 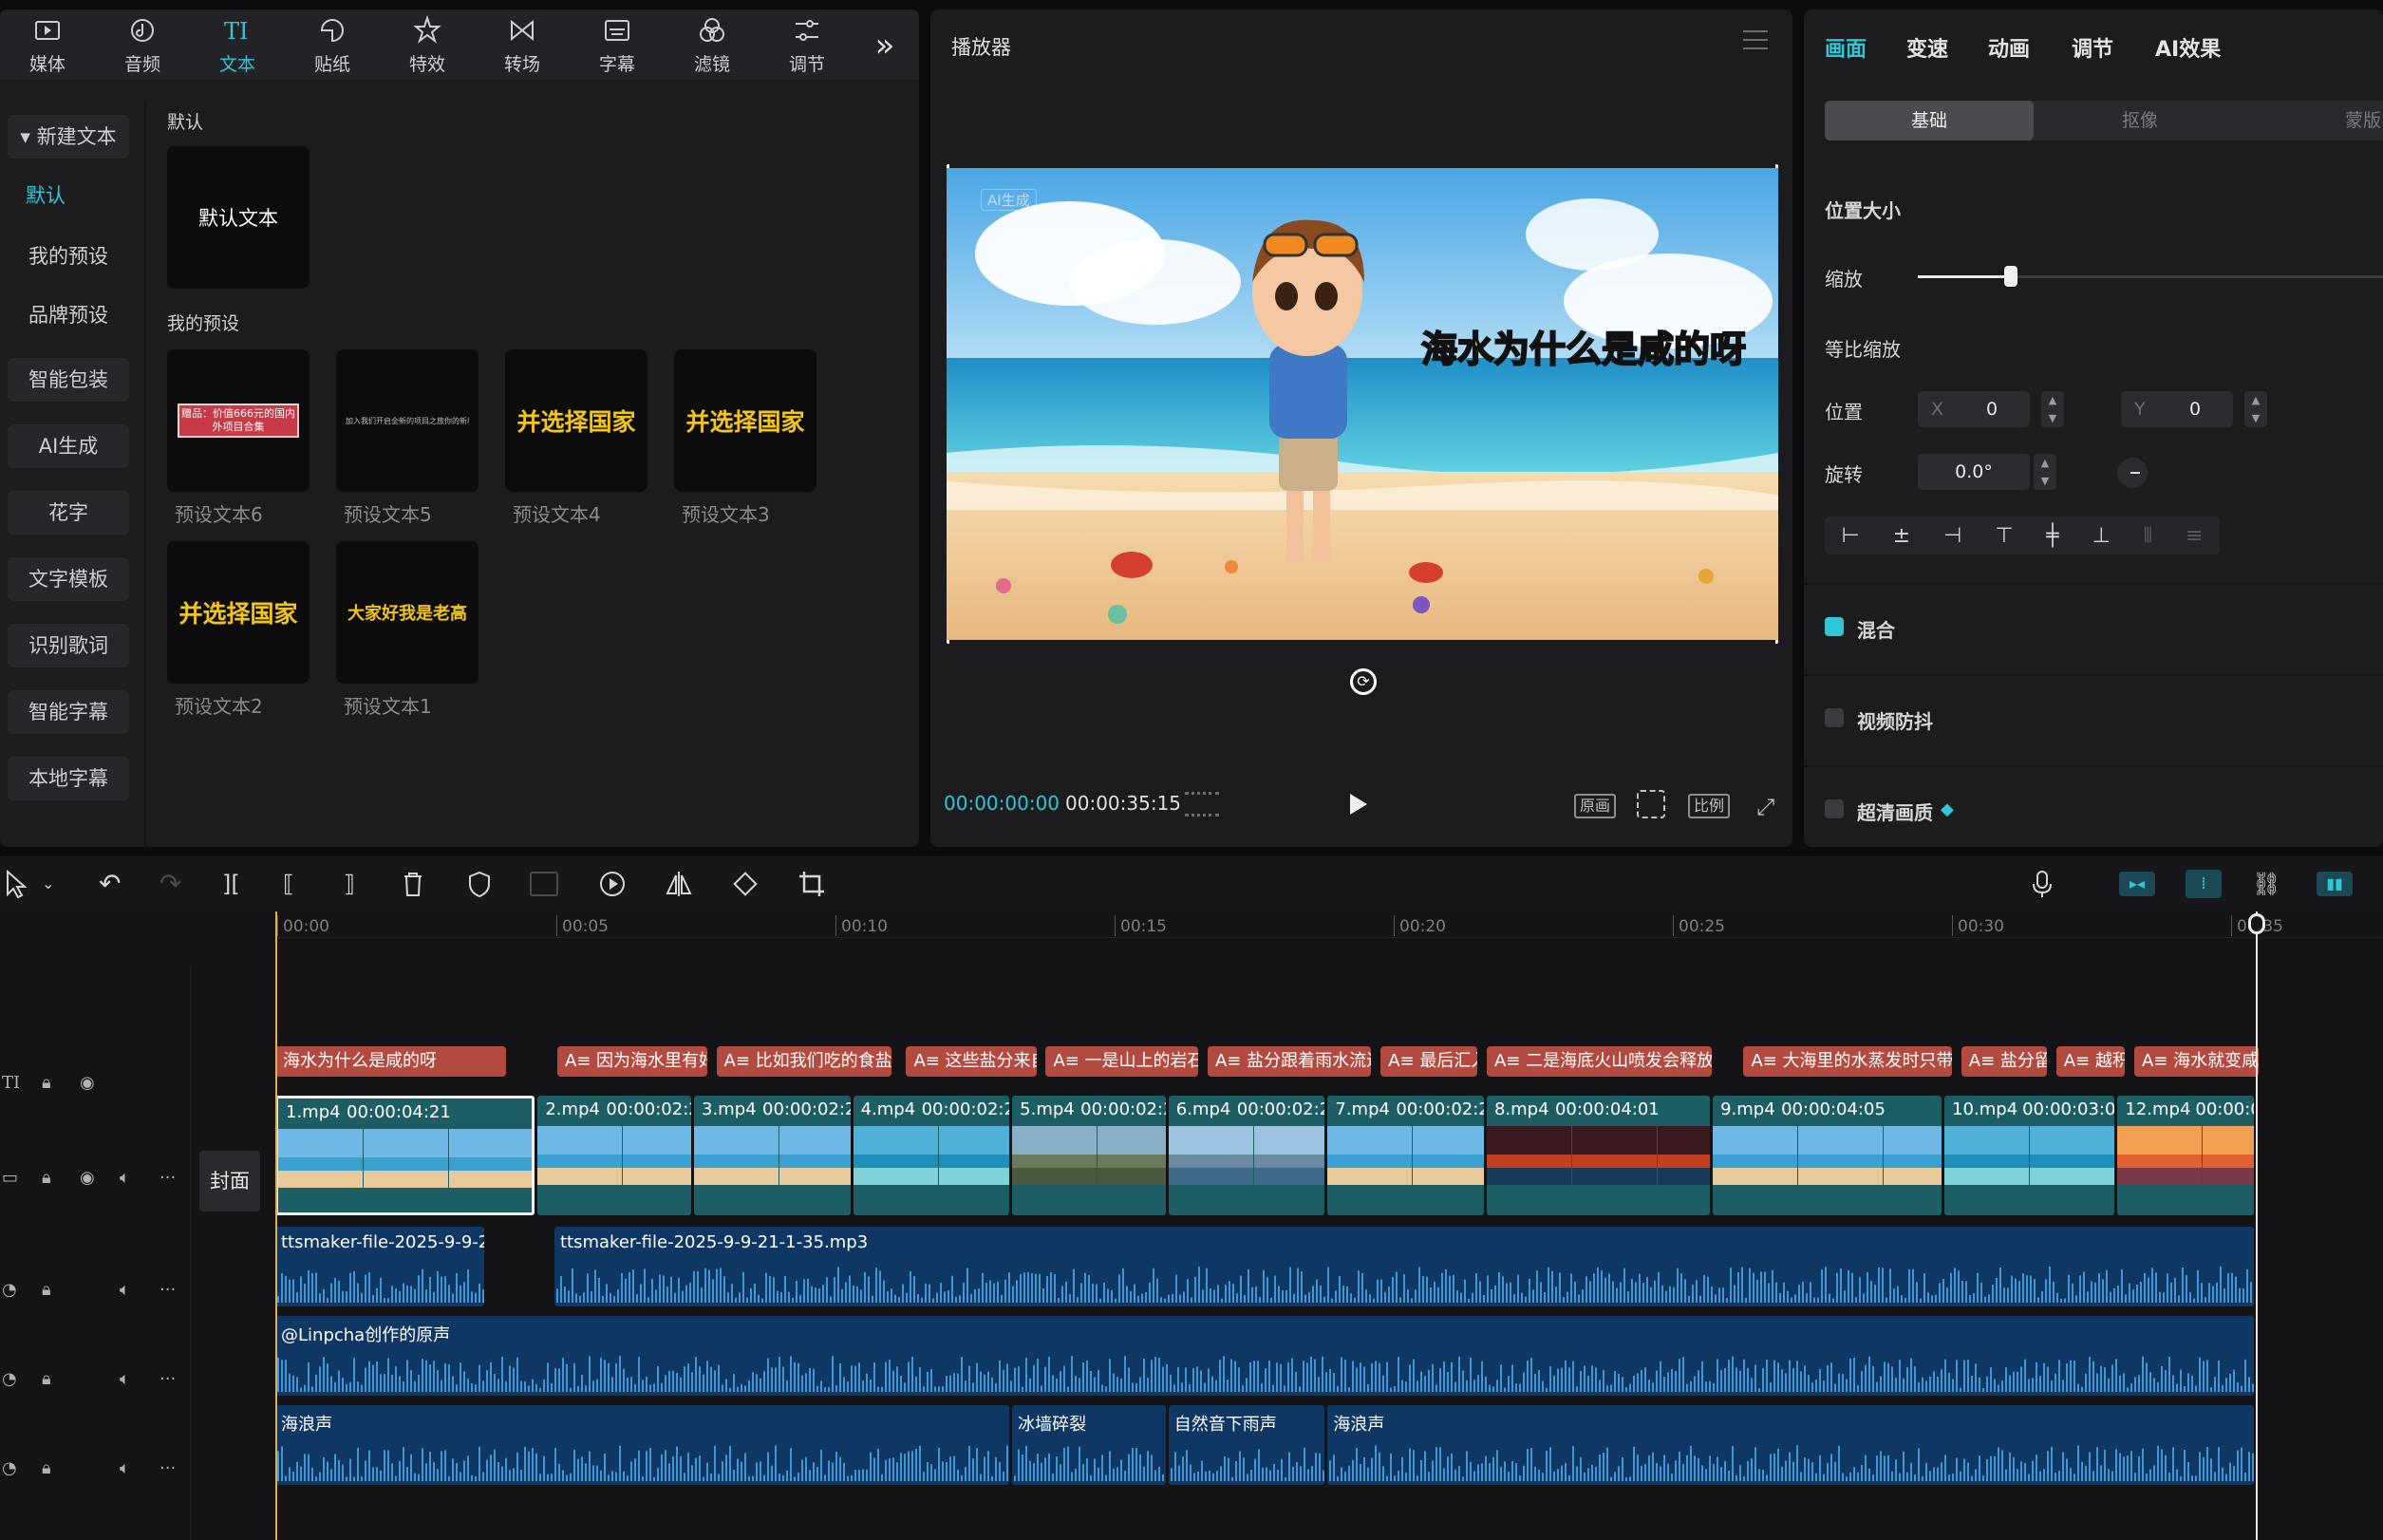 What do you see at coordinates (812, 884) in the screenshot?
I see `crop-icon` at bounding box center [812, 884].